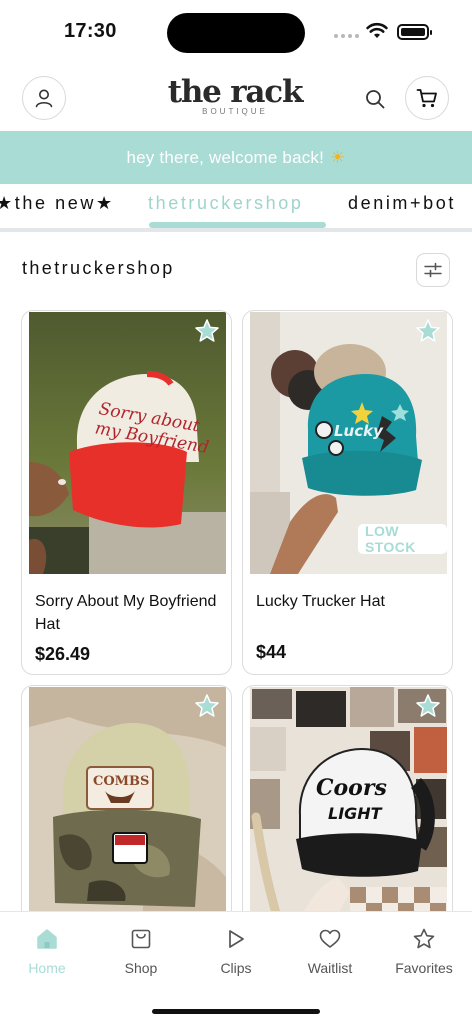 The width and height of the screenshot is (472, 1024). I want to click on section-title: thetruckershop, so click(98, 268).